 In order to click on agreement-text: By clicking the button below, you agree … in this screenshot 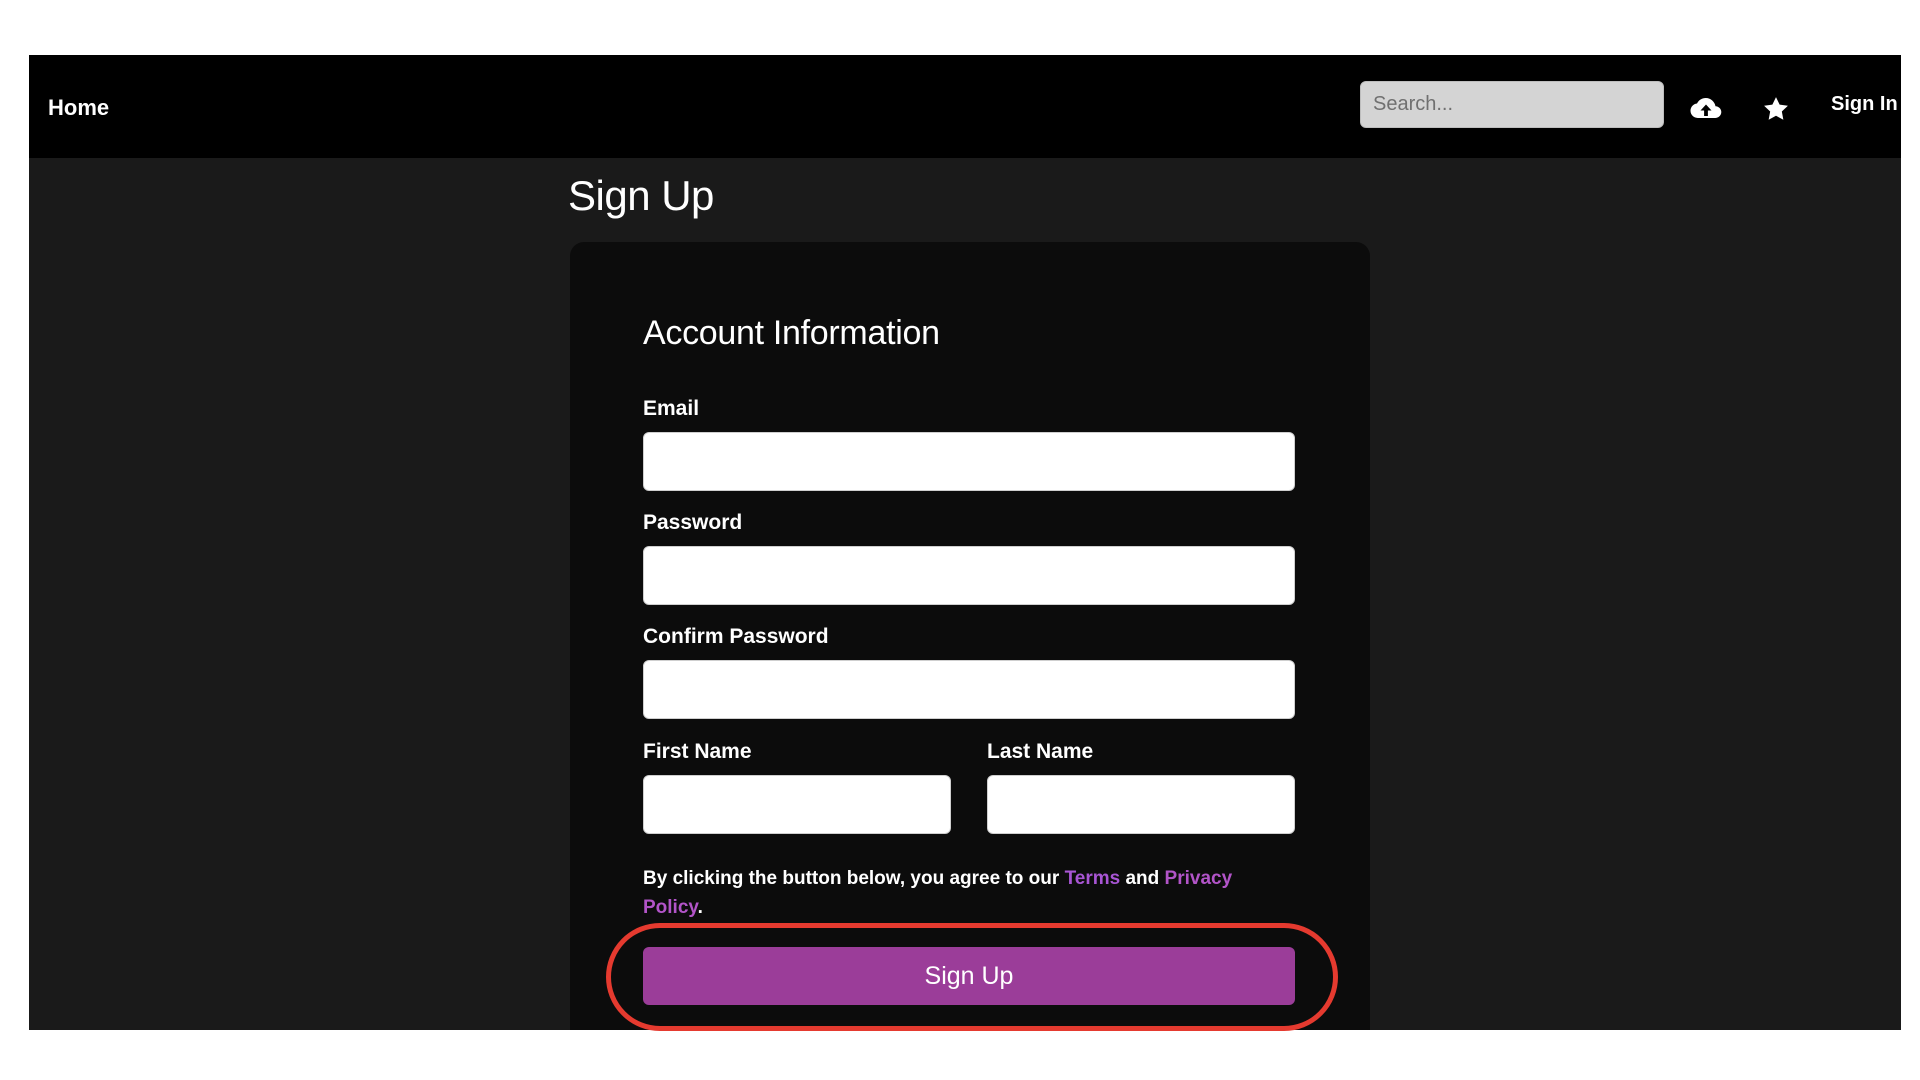, I will do `click(963, 893)`.